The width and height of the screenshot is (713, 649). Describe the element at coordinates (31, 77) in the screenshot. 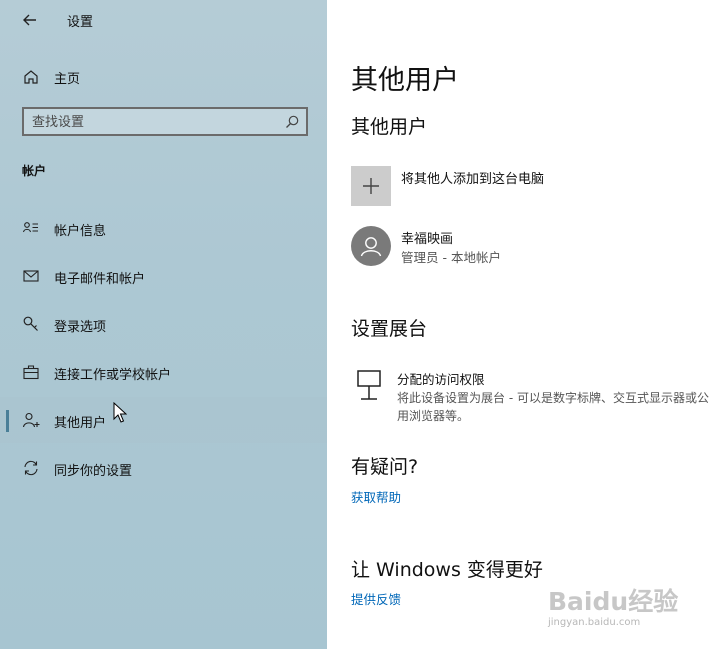

I see `home-icon` at that location.